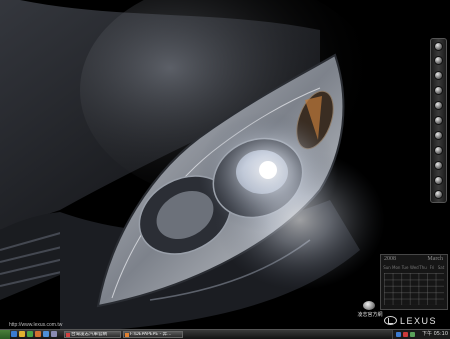 The height and width of the screenshot is (339, 450). Describe the element at coordinates (46, 334) in the screenshot. I see `mail-icon` at that location.